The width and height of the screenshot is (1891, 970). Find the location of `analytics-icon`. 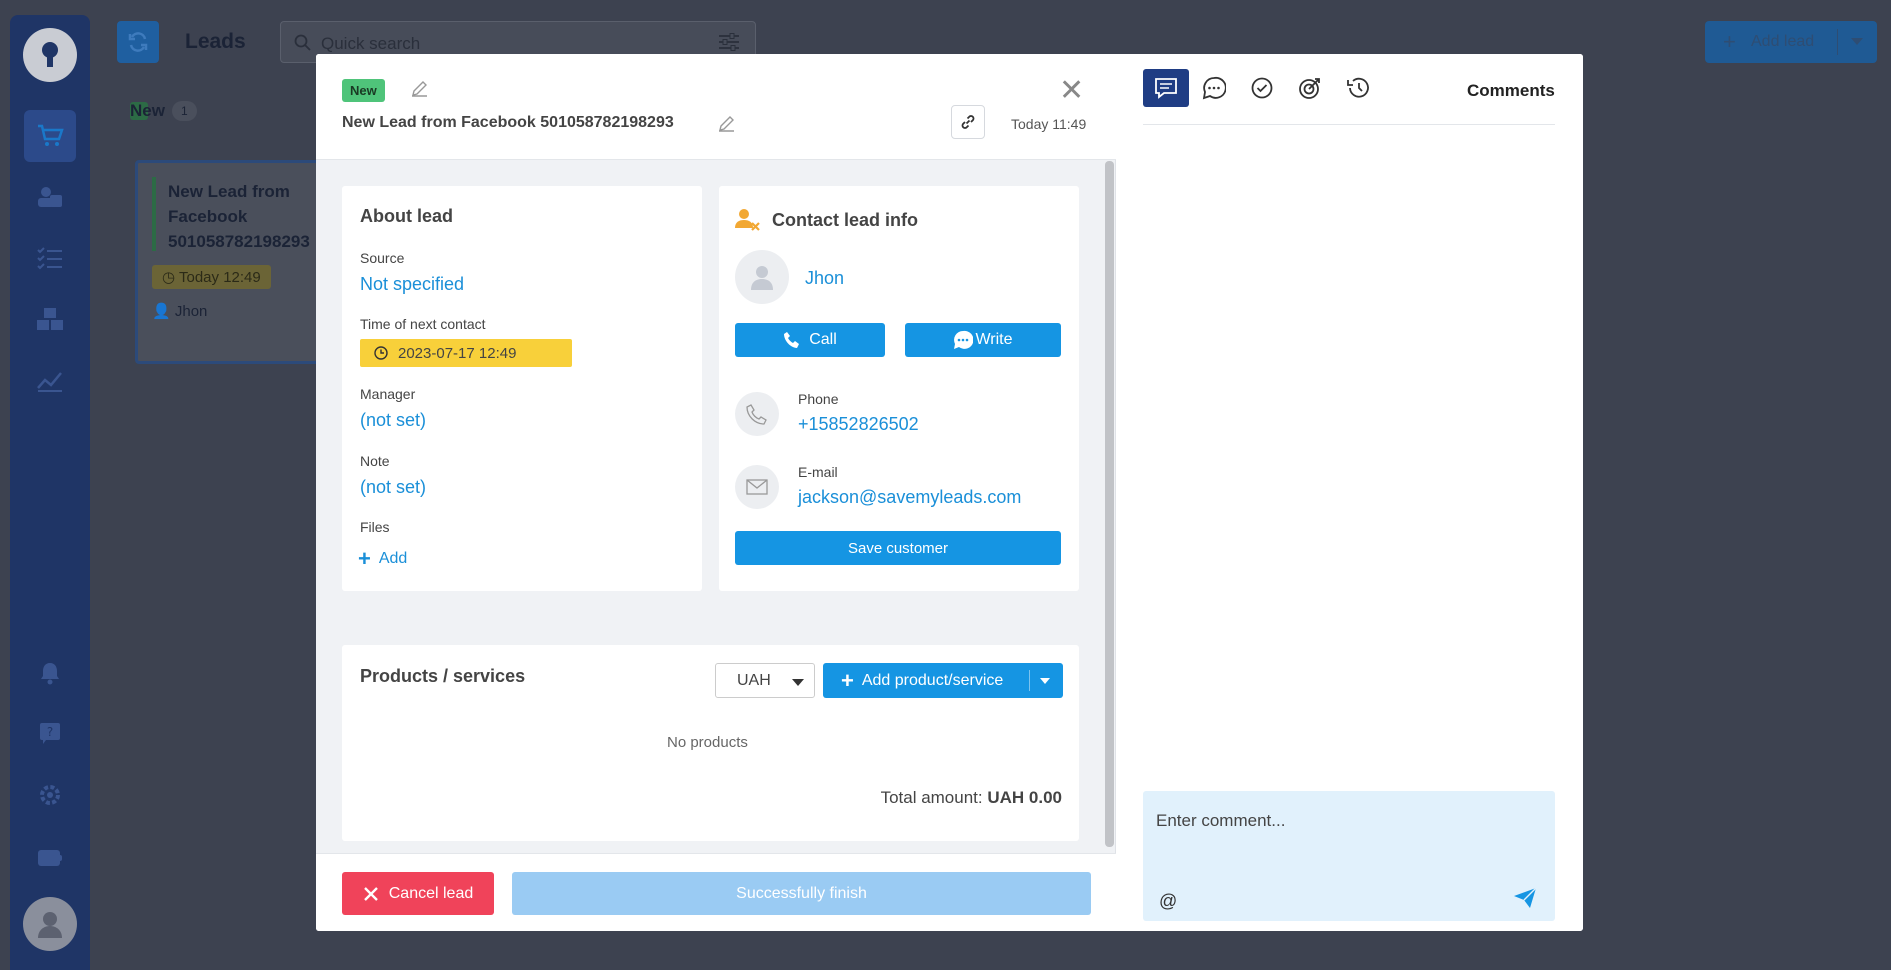

analytics-icon is located at coordinates (50, 380).